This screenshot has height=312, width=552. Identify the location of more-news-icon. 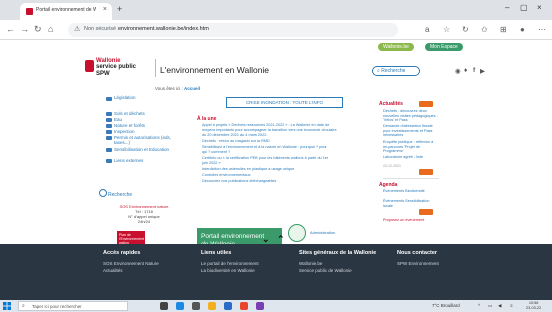
(426, 172).